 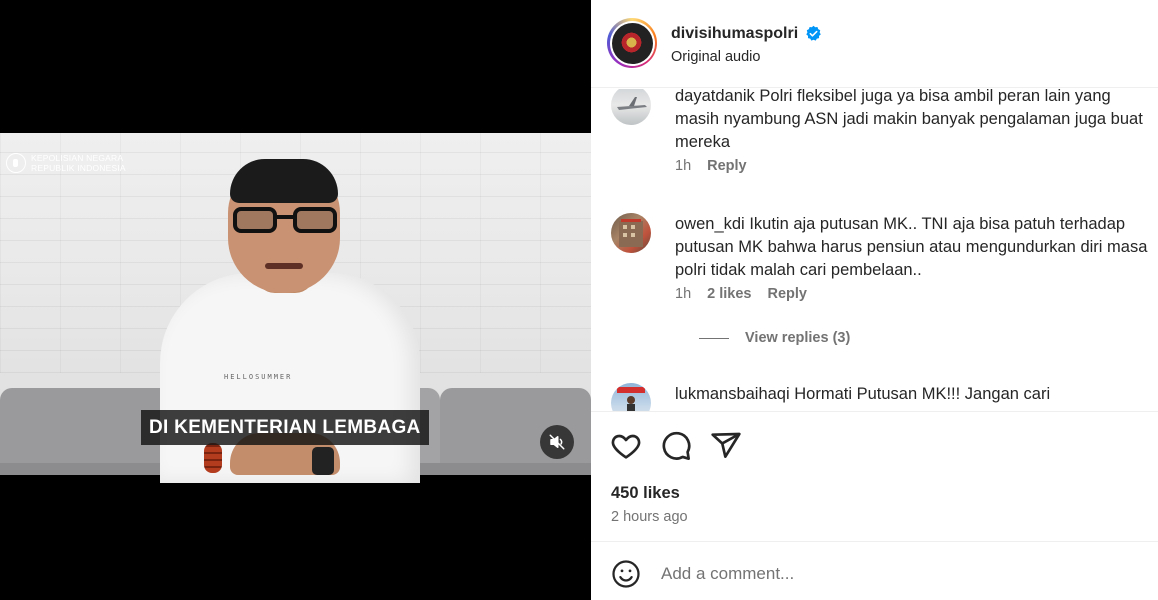 What do you see at coordinates (649, 517) in the screenshot?
I see `post-time: 2 hours ago` at bounding box center [649, 517].